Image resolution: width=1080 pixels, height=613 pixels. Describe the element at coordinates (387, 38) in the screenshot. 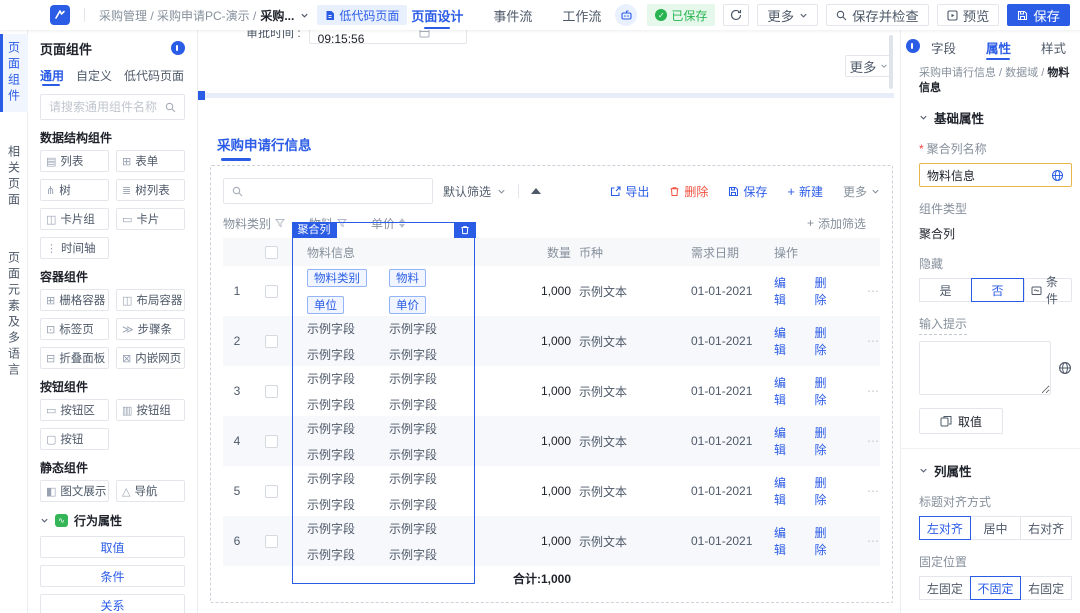

I see `date-input: 2021-01-01 09:15:56` at that location.